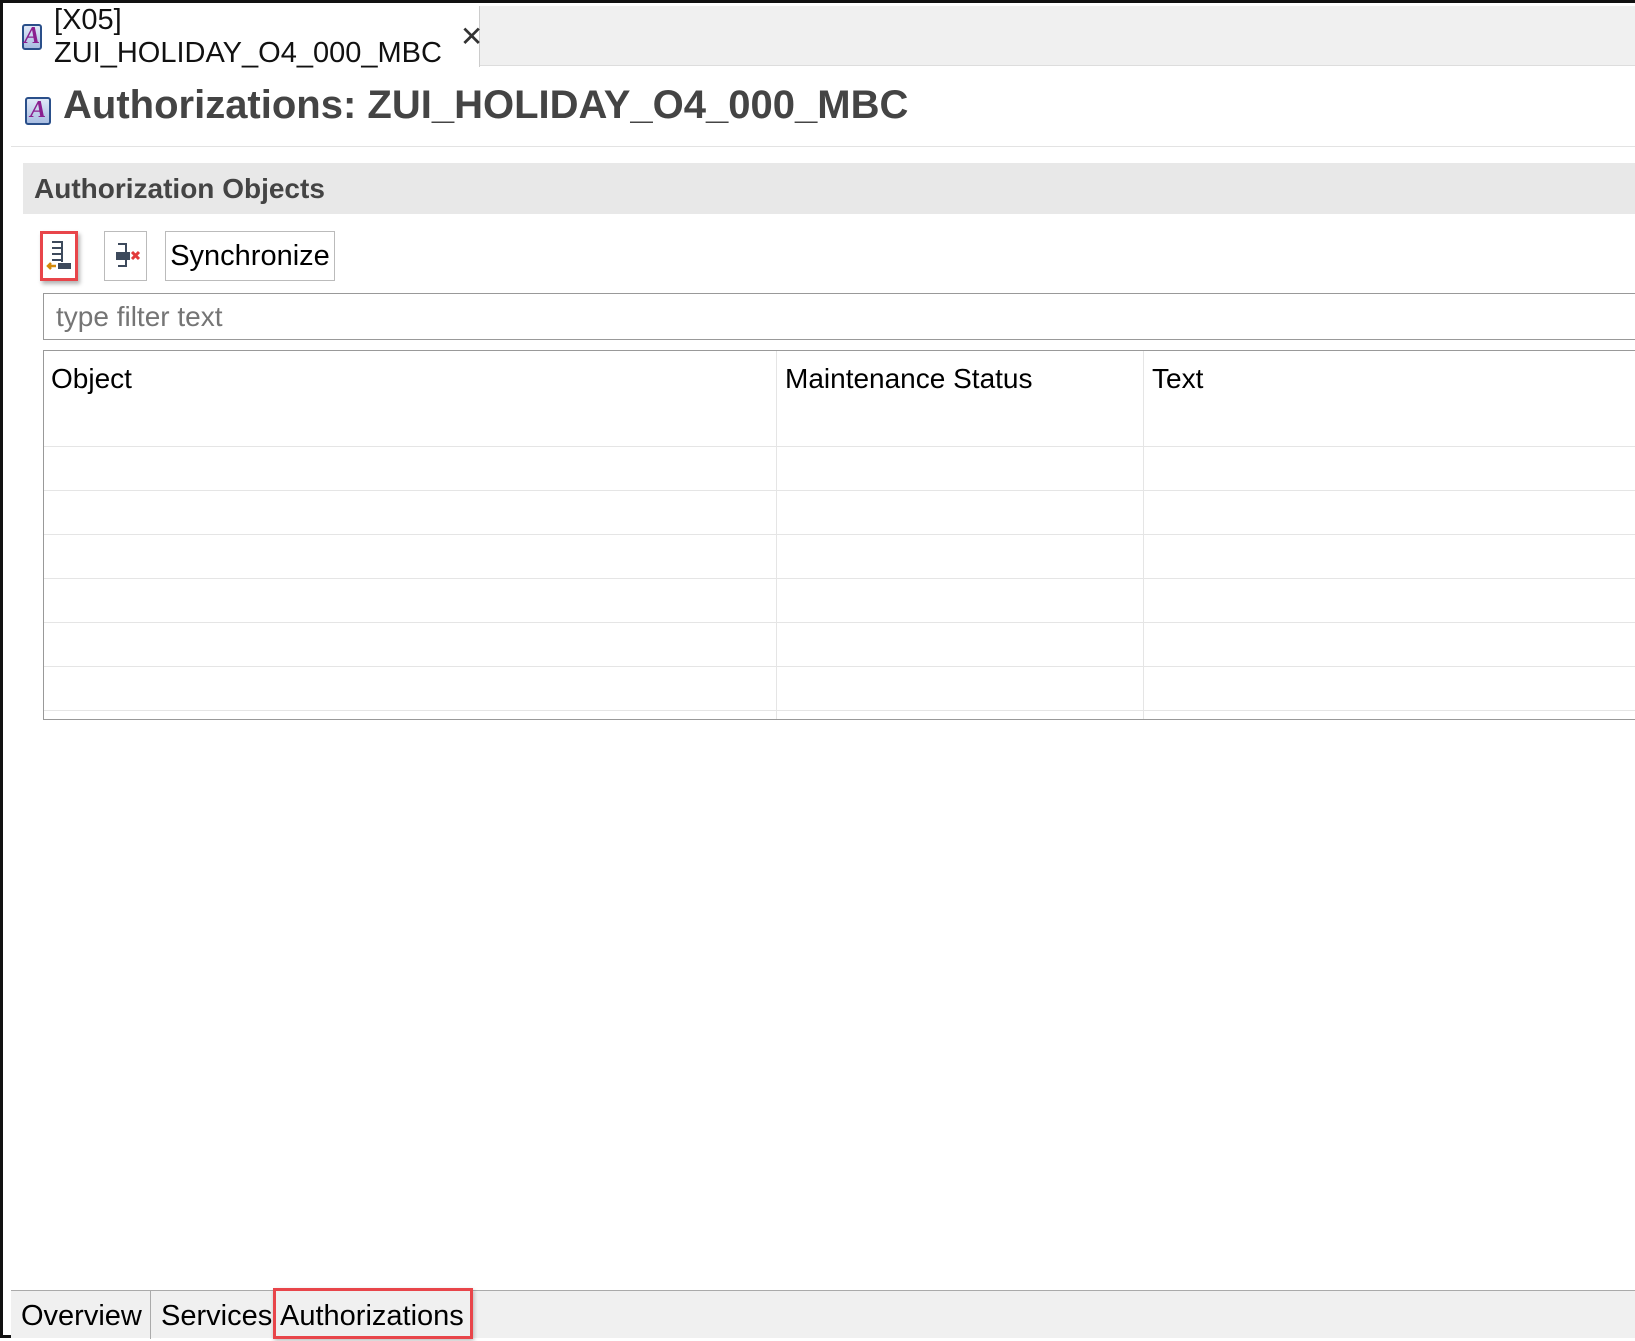  What do you see at coordinates (821, 36) in the screenshot?
I see `editor-tab-bar: A [X05] ZUI_HOLIDAY_O4_000_MBC ✕` at bounding box center [821, 36].